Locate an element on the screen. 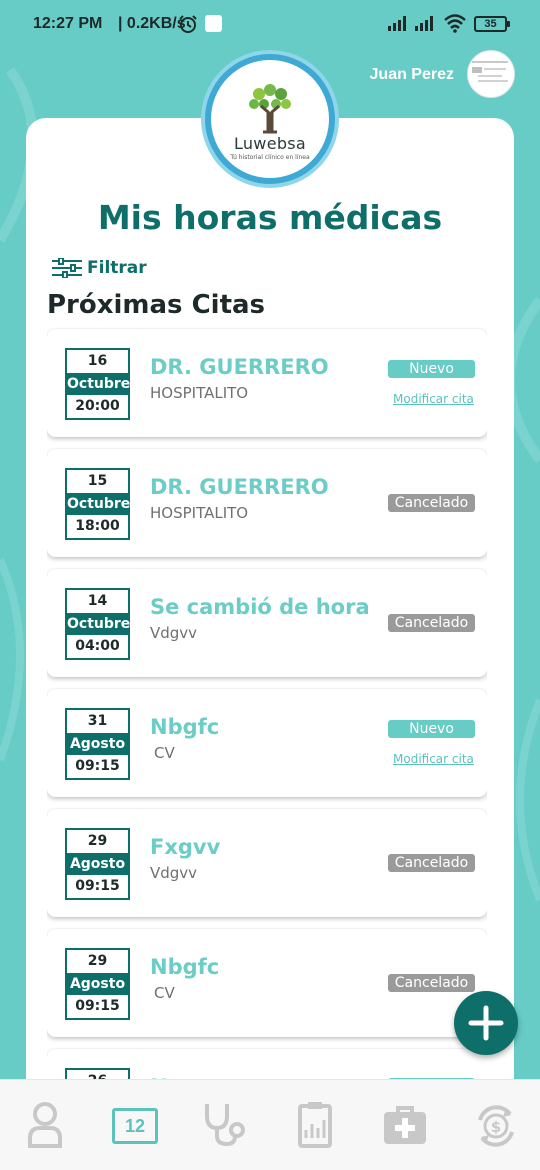 This screenshot has height=1170, width=540. wifi-icon is located at coordinates (455, 23).